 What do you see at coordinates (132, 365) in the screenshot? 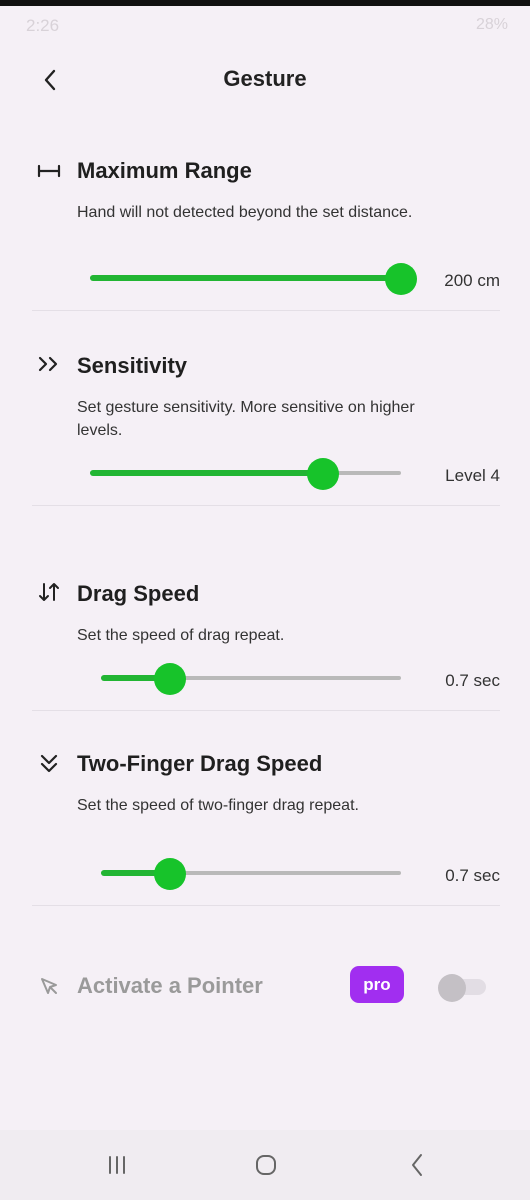
I see `section-title: Sensitivity` at bounding box center [132, 365].